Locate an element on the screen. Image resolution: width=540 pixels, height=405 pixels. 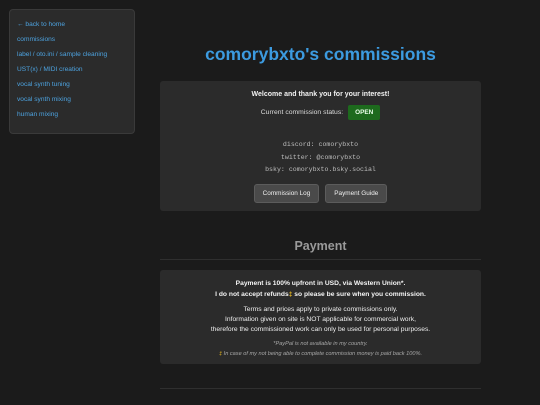
contact-discord: discord: comorybxto is located at coordinates (320, 144).